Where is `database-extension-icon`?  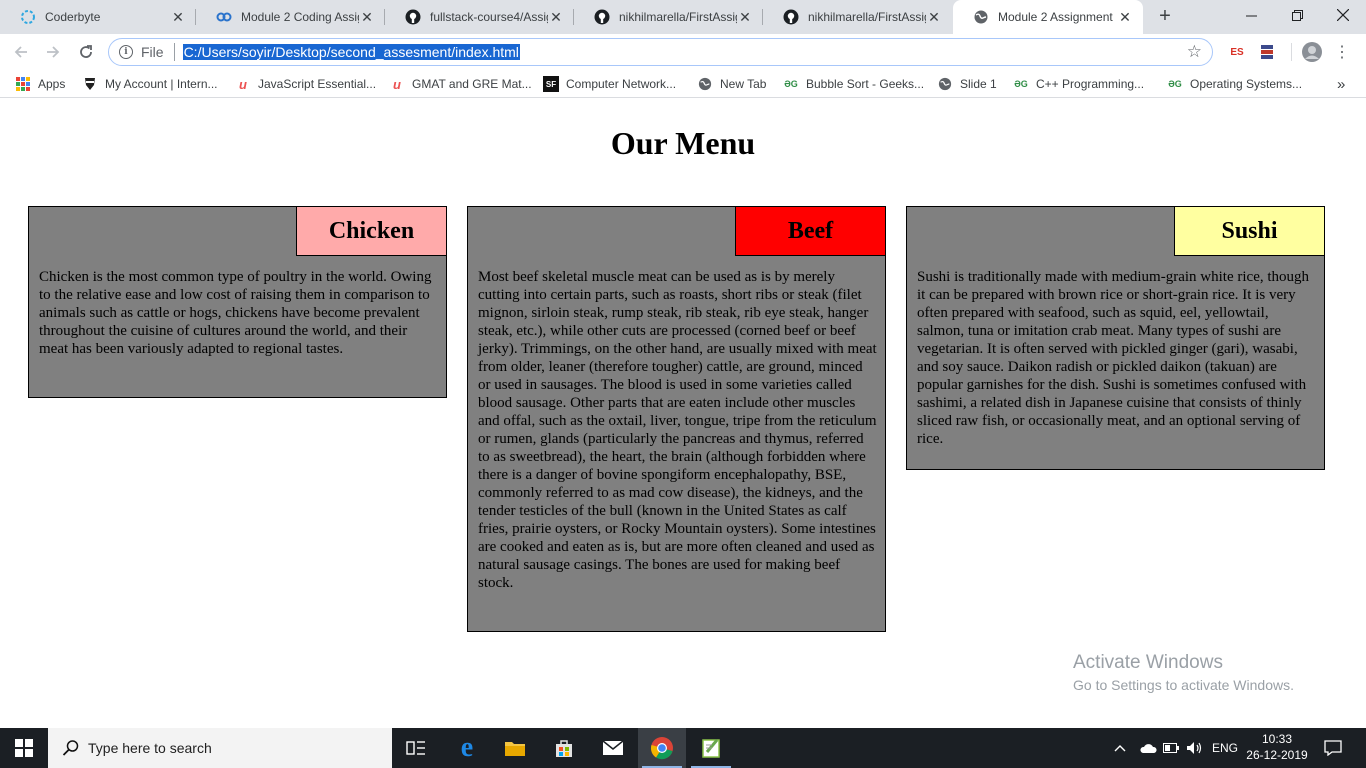
database-extension-icon is located at coordinates (1267, 52).